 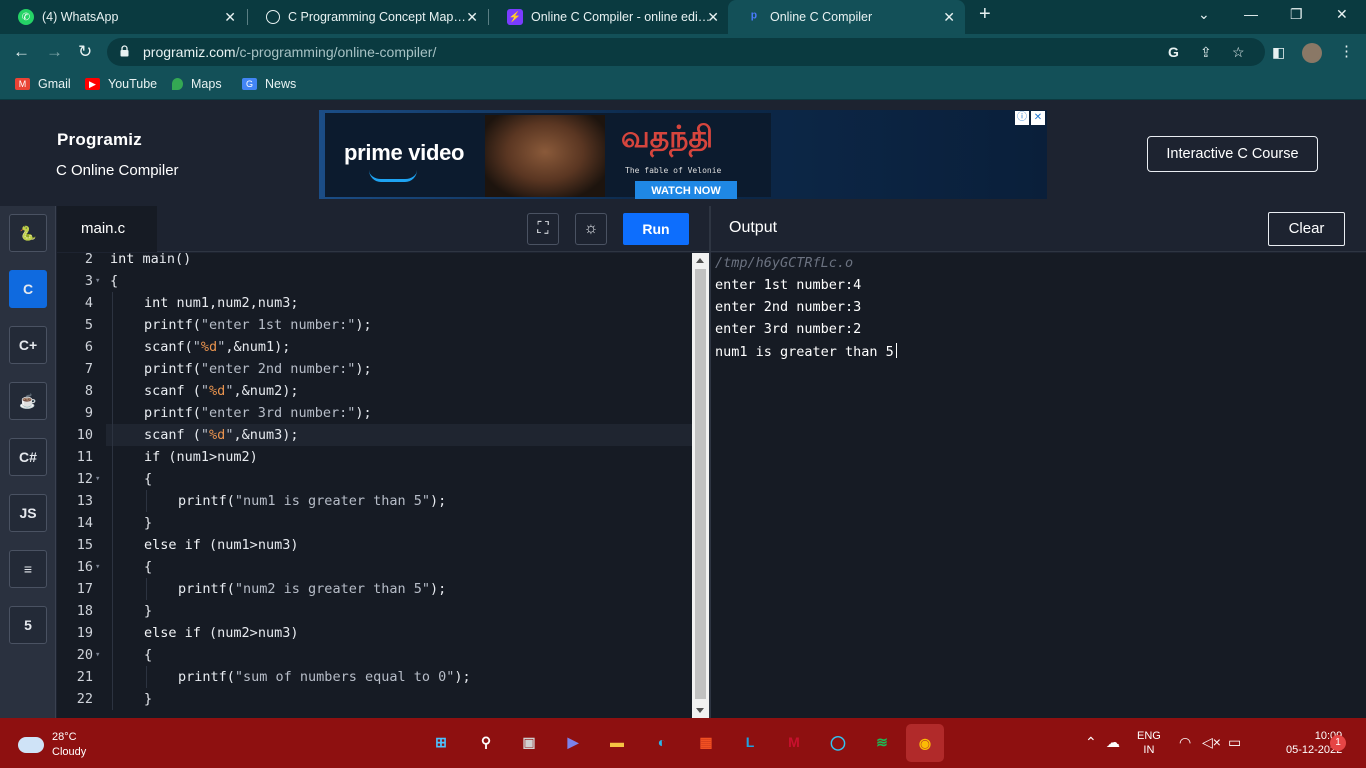 I want to click on minimize-icon: —, so click(x=1251, y=14).